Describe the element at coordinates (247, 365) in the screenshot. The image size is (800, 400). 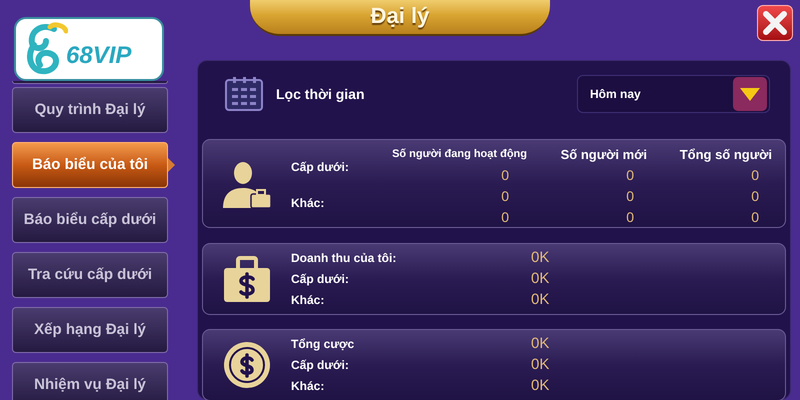
I see `coin-icon` at that location.